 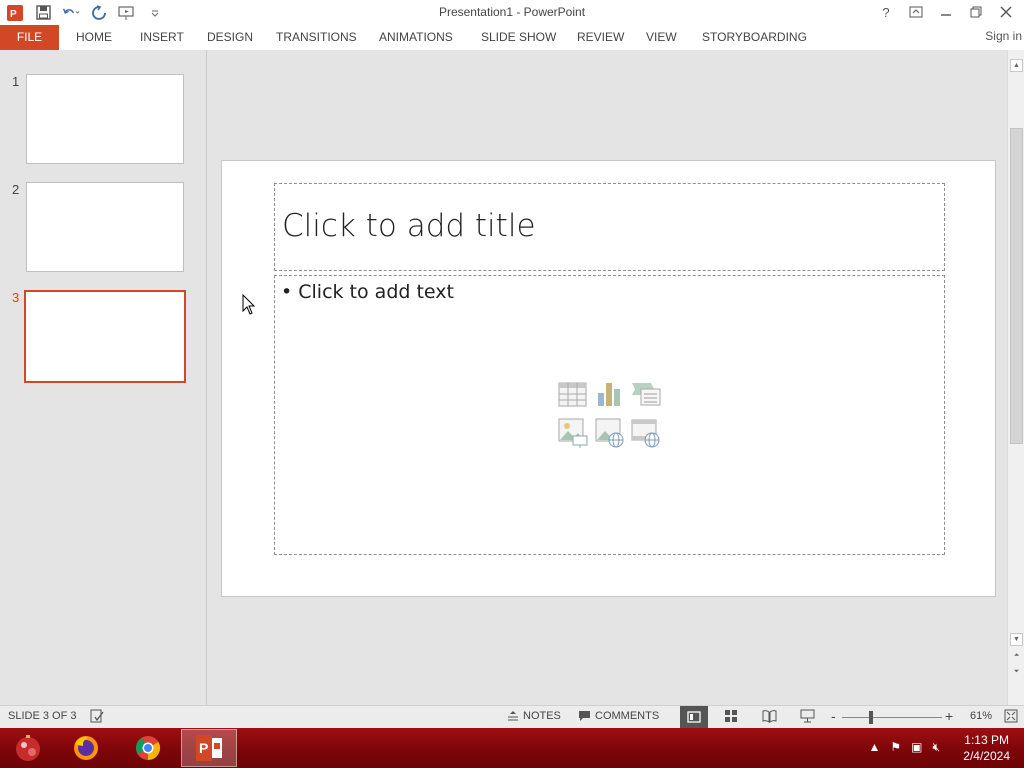 I want to click on chrome-taskbar-button, so click(x=148, y=748).